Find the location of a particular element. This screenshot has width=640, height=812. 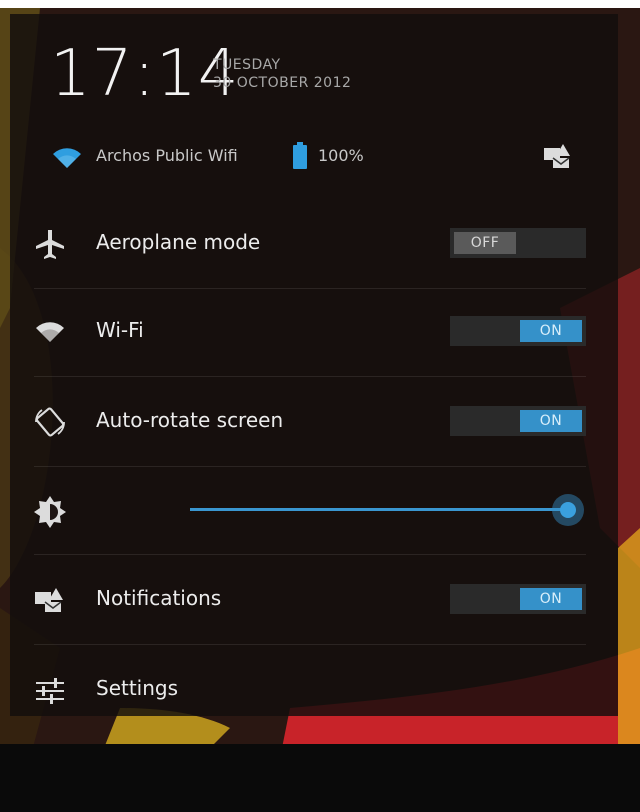

brightness-row is located at coordinates (310, 510).